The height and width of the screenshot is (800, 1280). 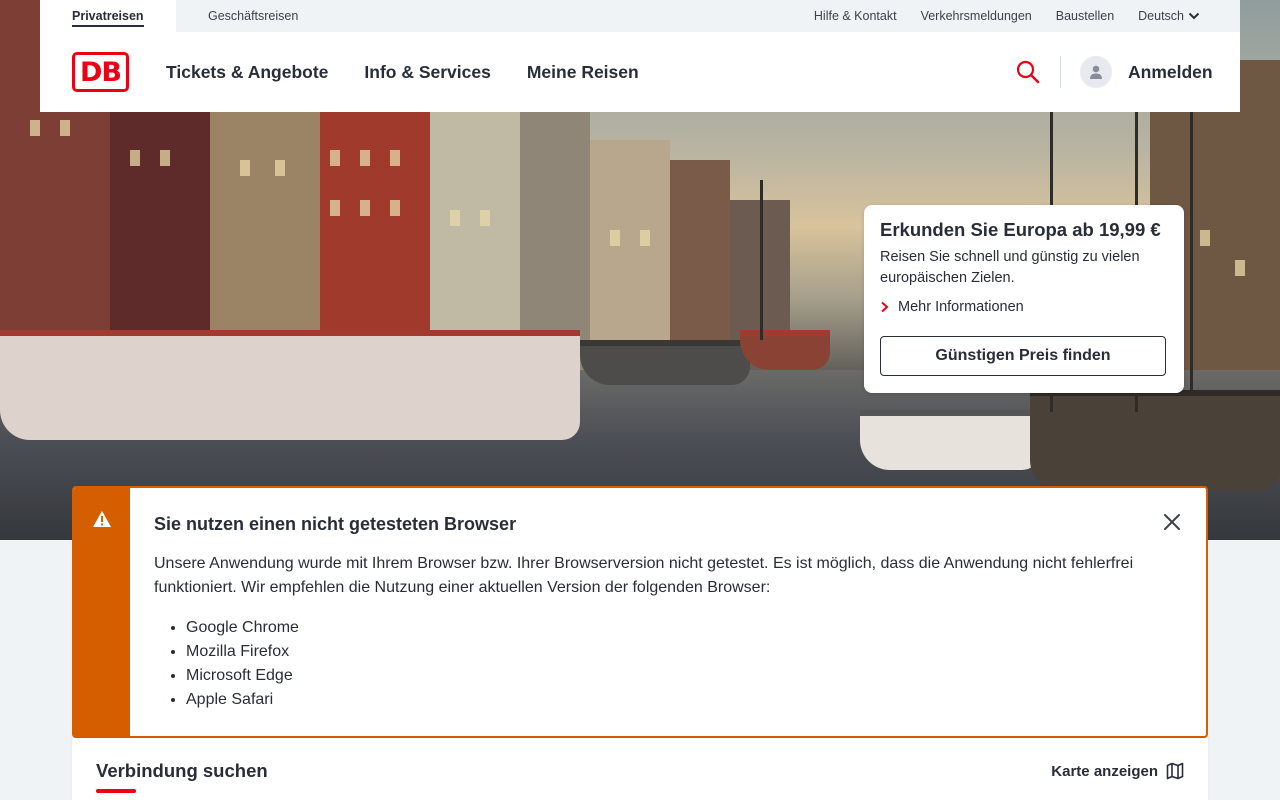 I want to click on avatar, so click(x=1096, y=72).